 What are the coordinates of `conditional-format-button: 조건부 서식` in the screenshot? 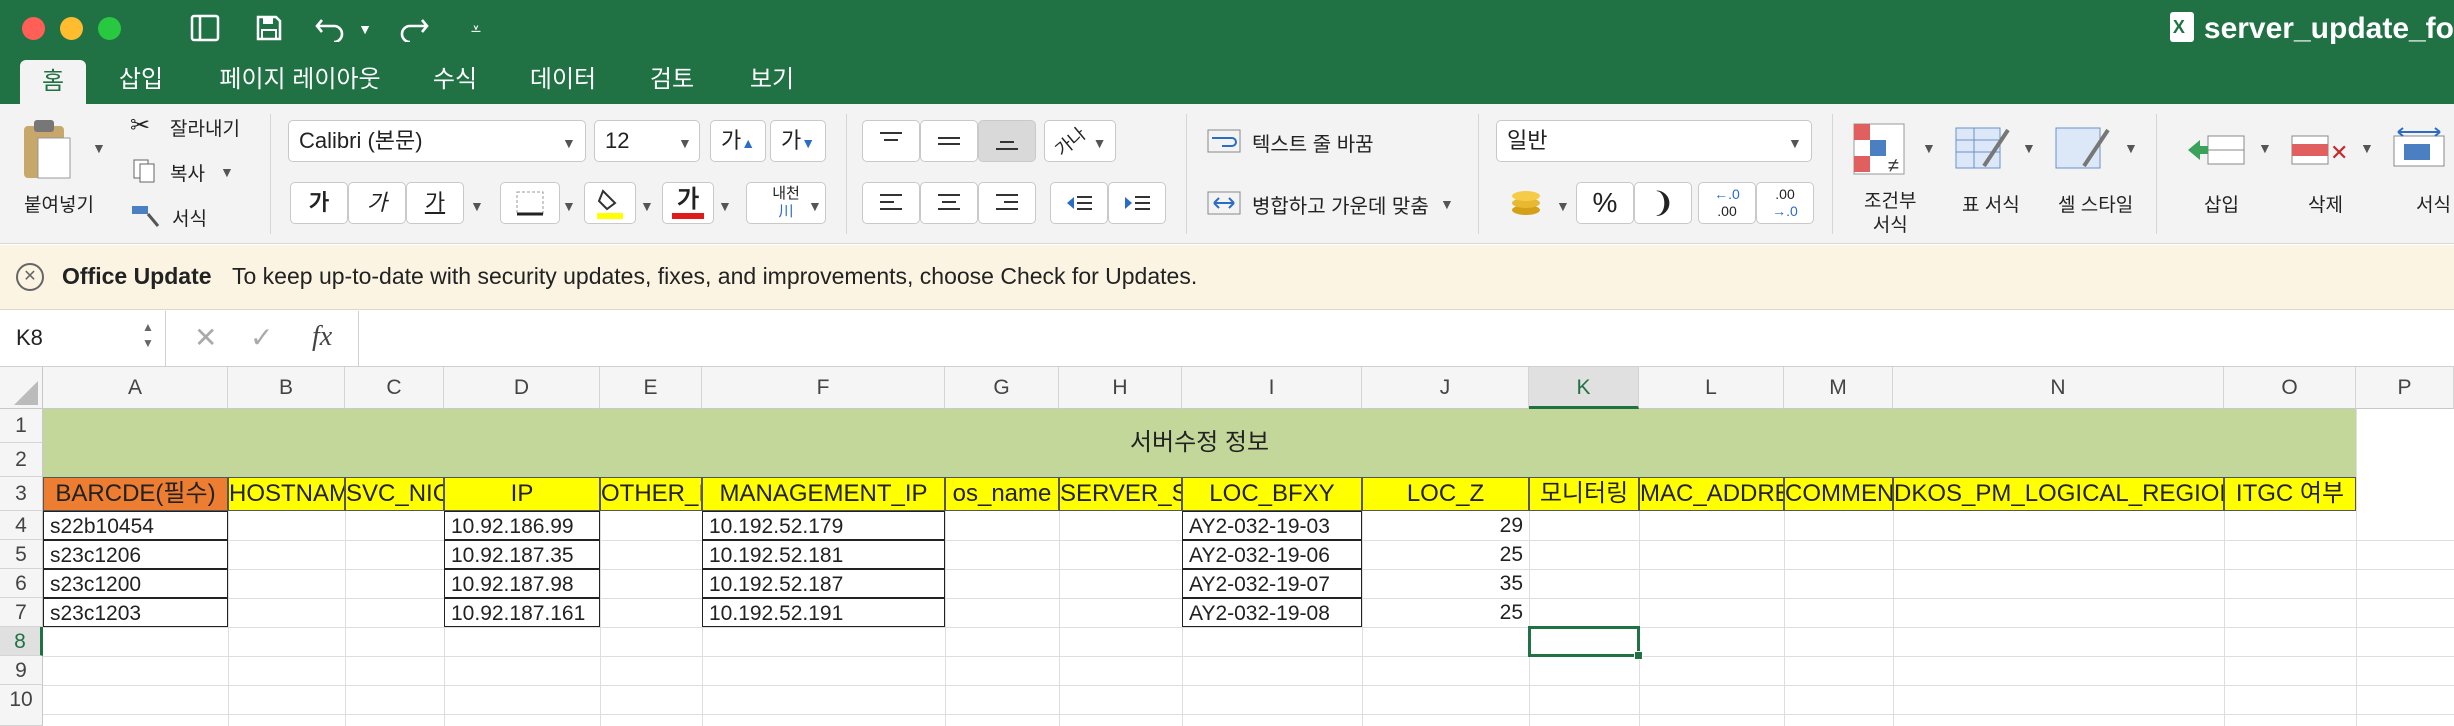 It's located at (1890, 214).